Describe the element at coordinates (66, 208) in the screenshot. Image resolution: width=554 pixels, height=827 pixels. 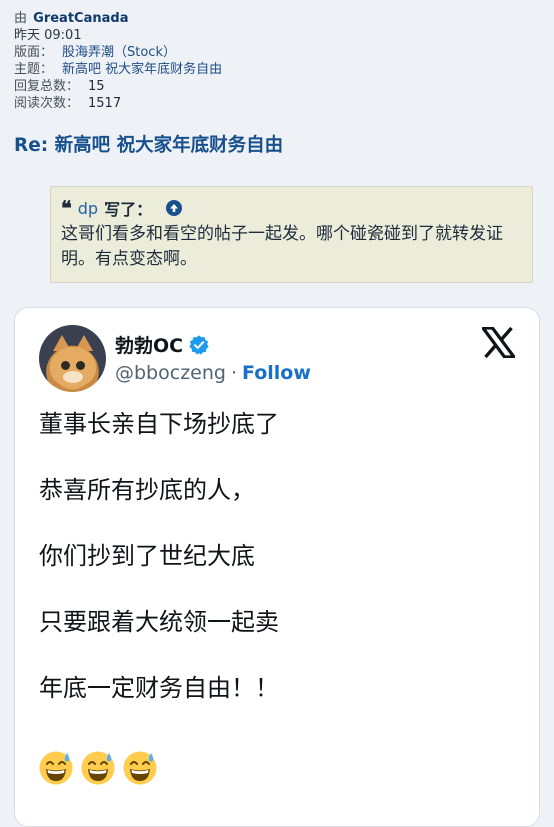
I see `quote-icon: ❝` at that location.